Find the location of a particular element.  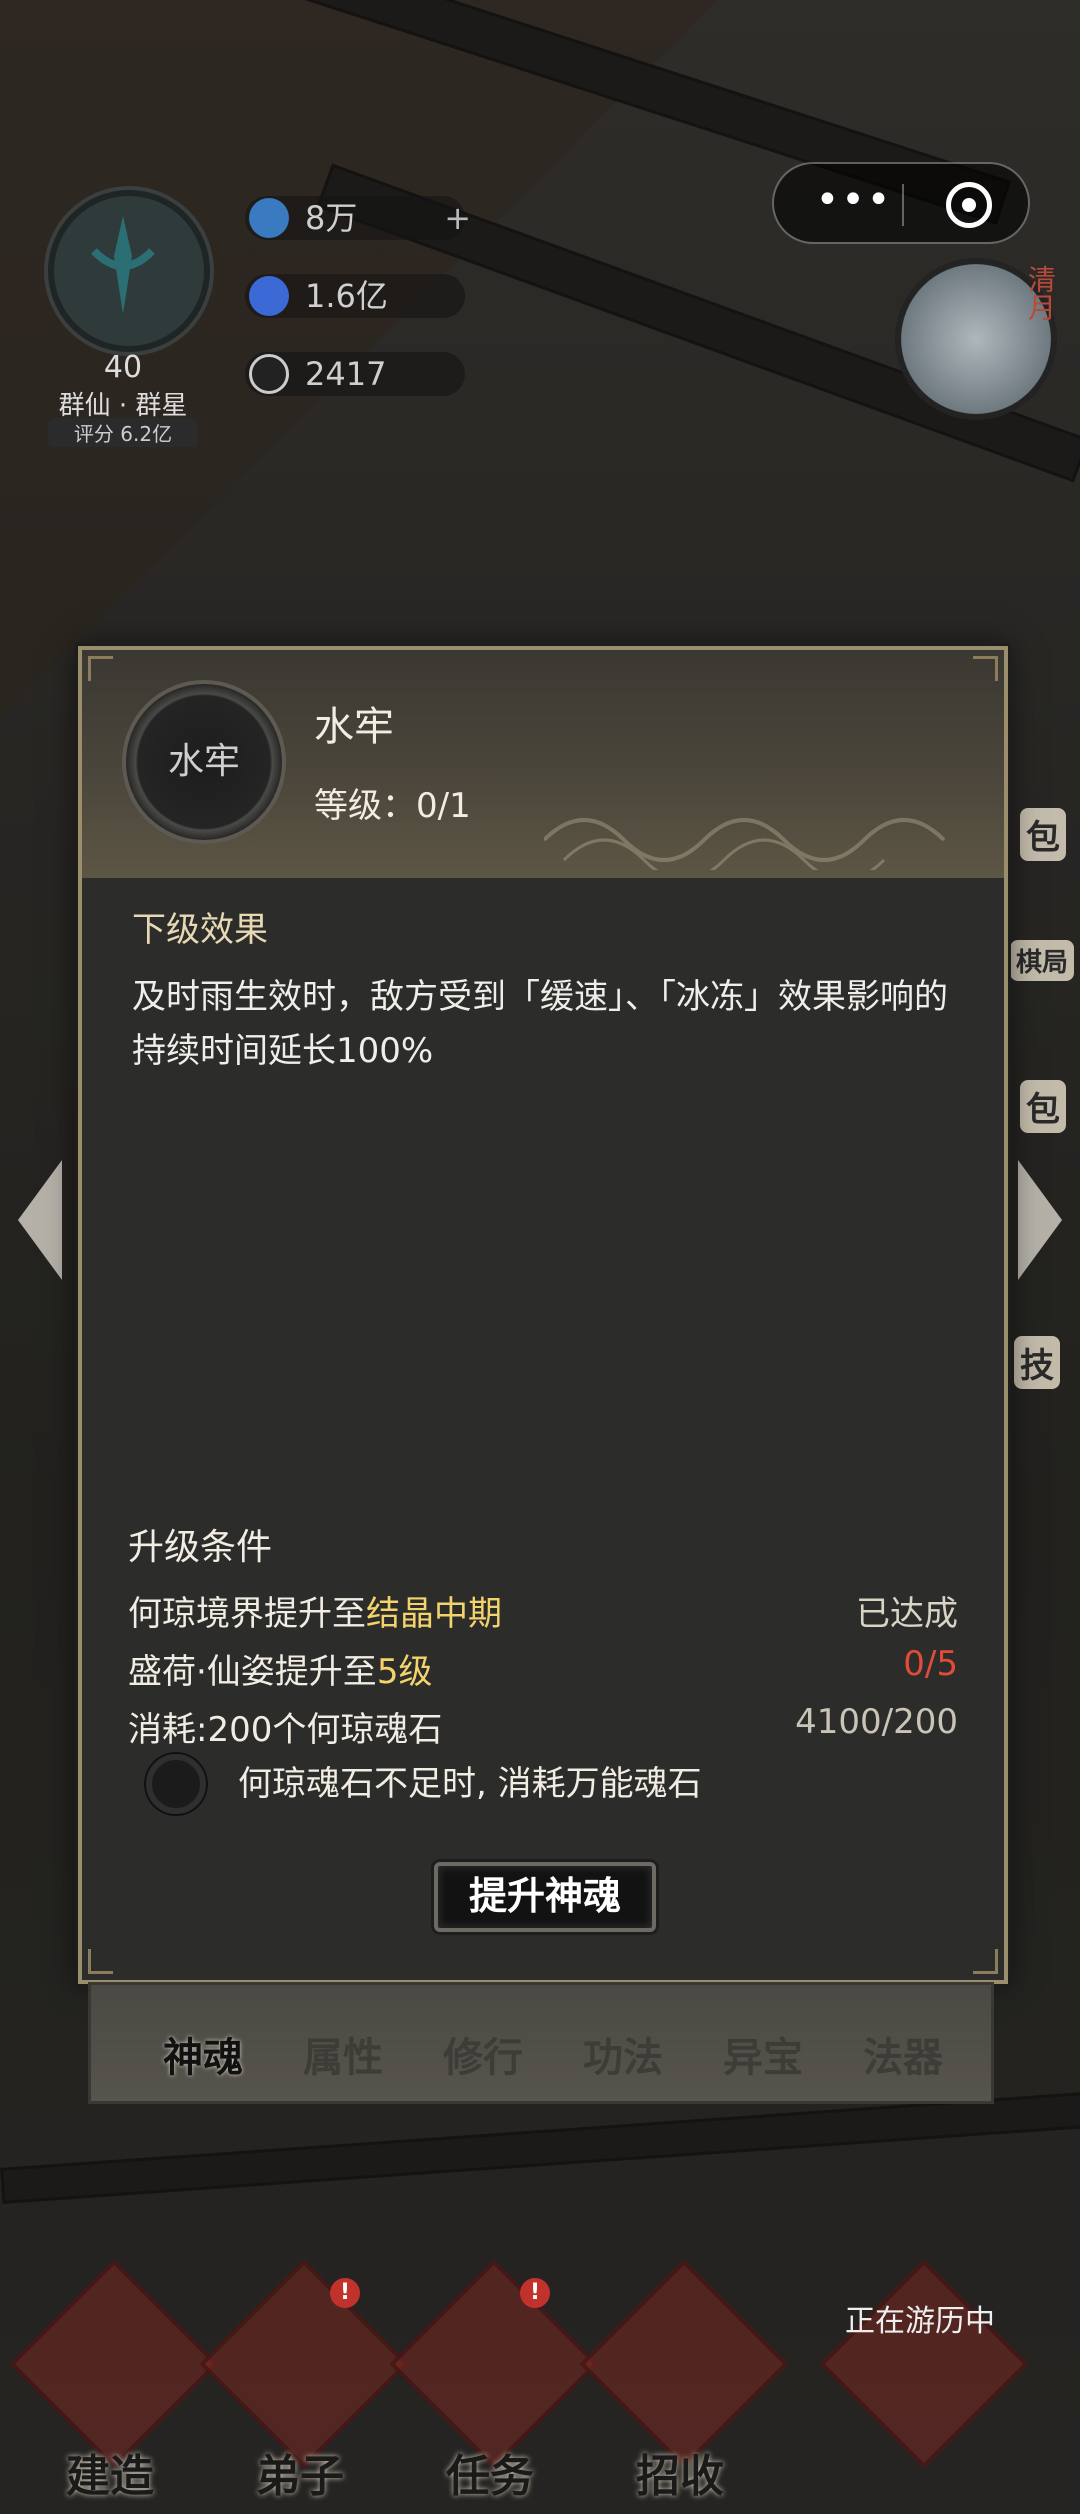

wave-pattern-icon is located at coordinates (745, 844).